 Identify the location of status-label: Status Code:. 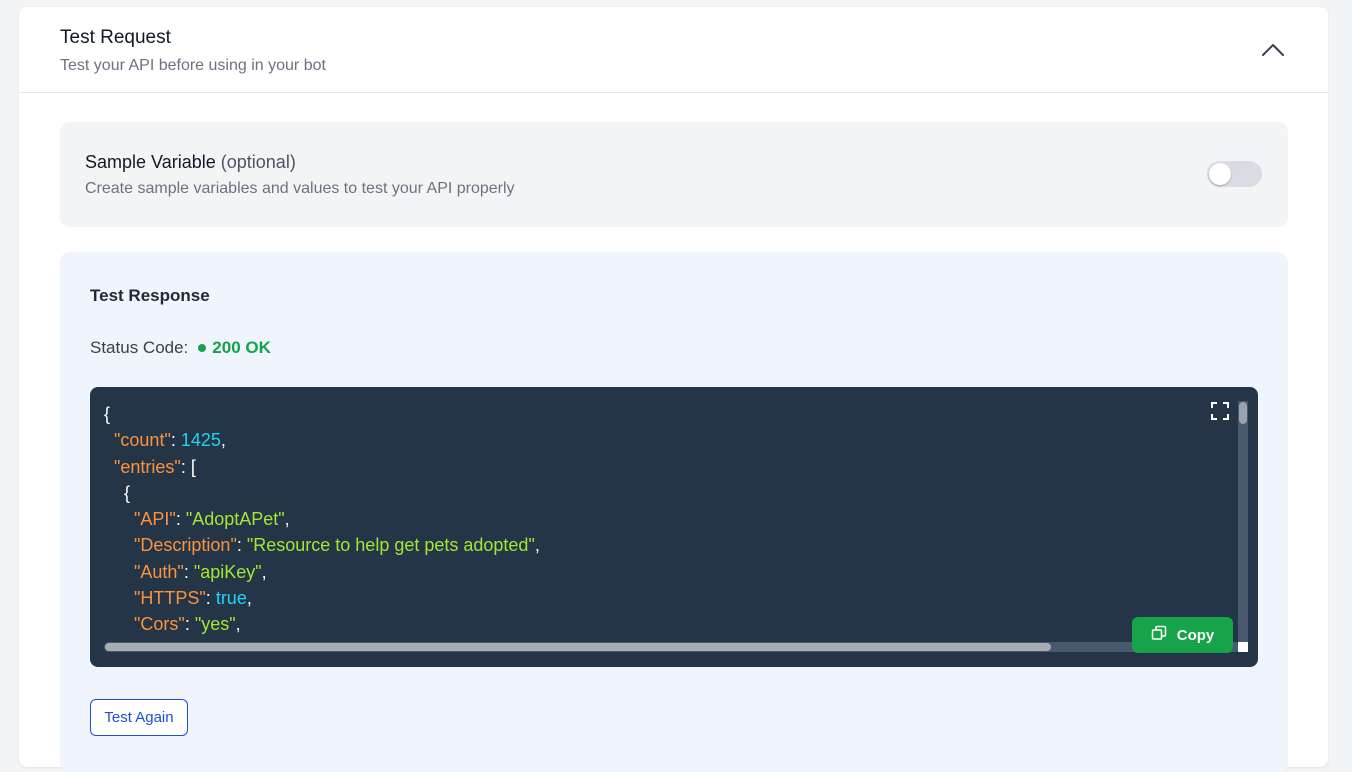
(139, 347).